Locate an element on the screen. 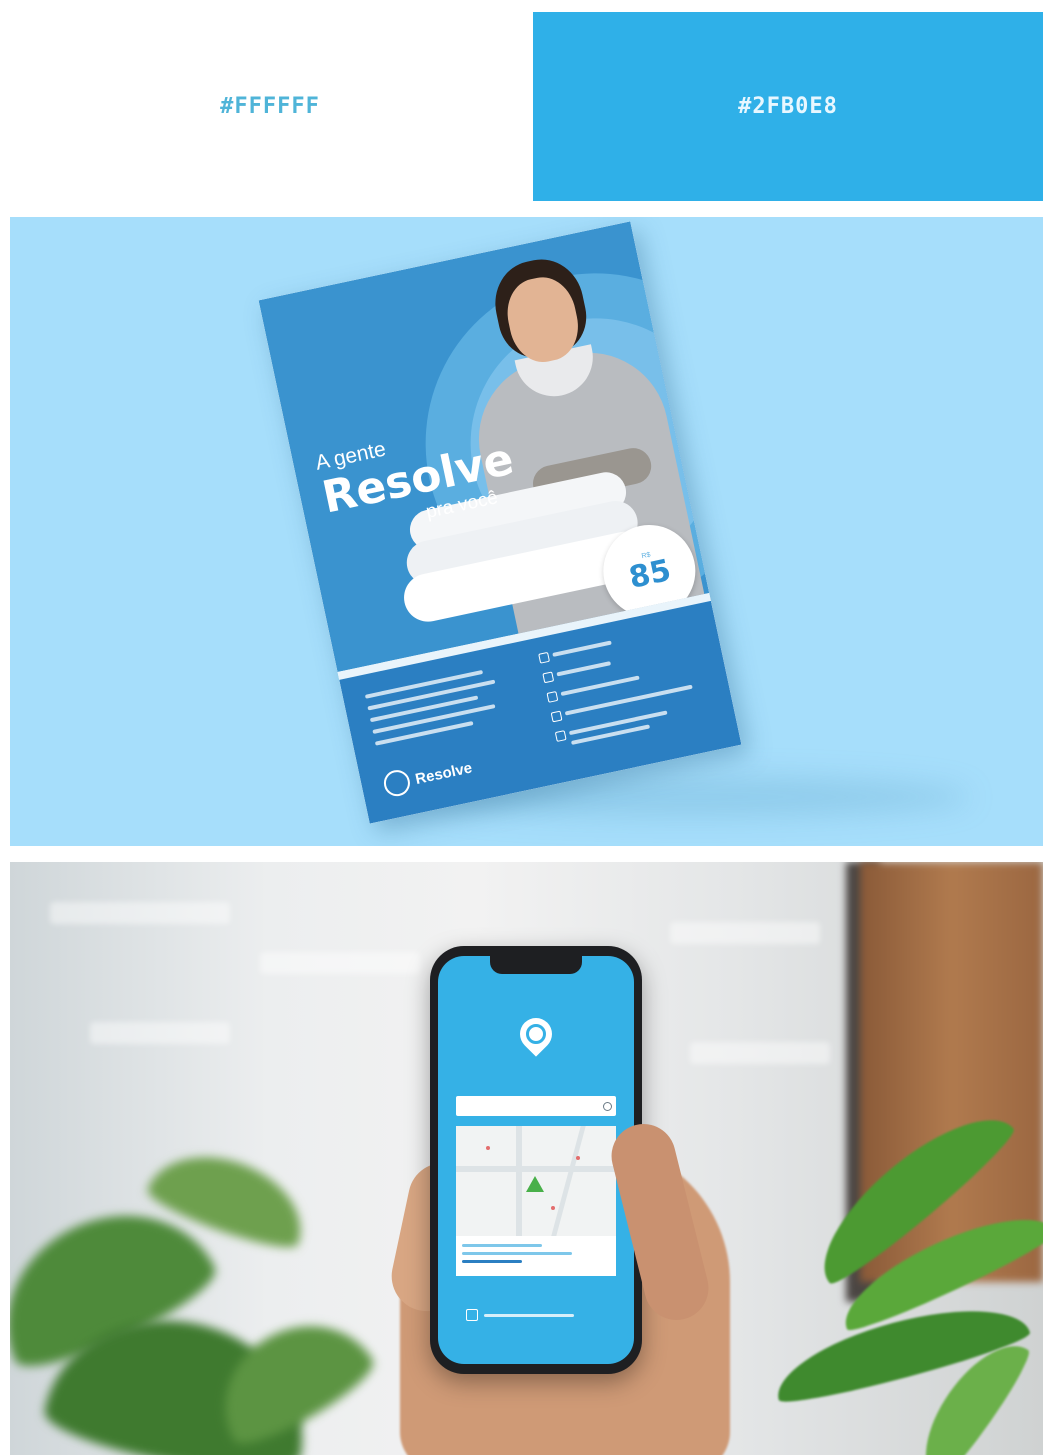 The height and width of the screenshot is (1455, 1043). location-icon is located at coordinates (560, 736).